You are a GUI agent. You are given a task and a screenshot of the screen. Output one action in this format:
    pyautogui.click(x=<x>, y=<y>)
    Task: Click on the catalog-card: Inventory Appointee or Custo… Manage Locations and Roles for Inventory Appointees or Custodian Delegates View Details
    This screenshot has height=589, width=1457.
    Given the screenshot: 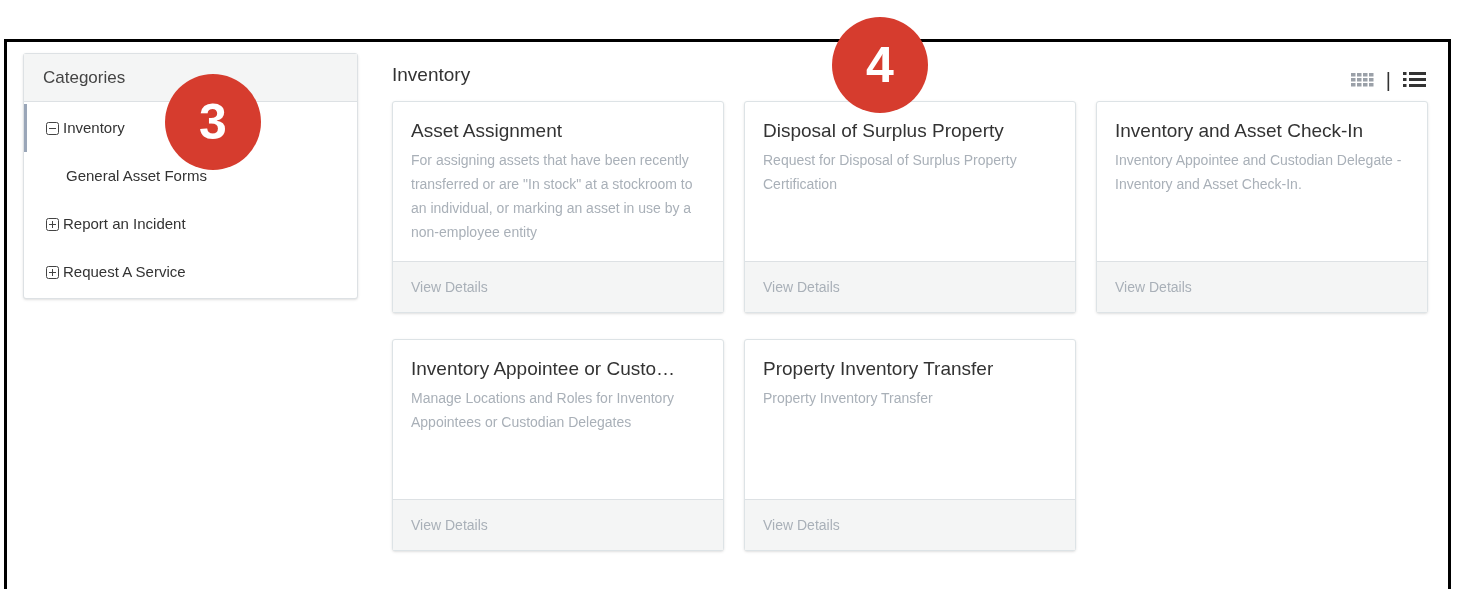 What is the action you would take?
    pyautogui.click(x=558, y=445)
    